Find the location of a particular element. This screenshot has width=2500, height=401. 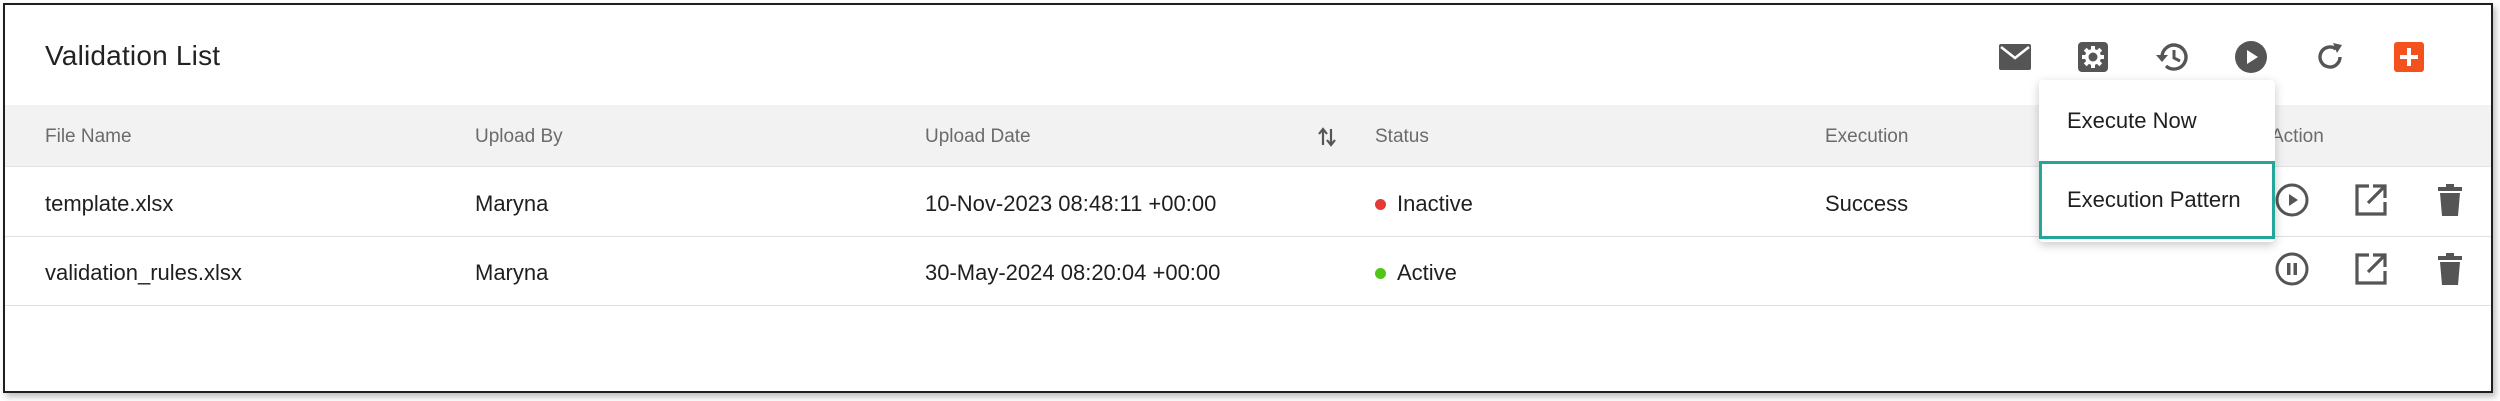

column-header-file-name: File Name is located at coordinates (88, 137).